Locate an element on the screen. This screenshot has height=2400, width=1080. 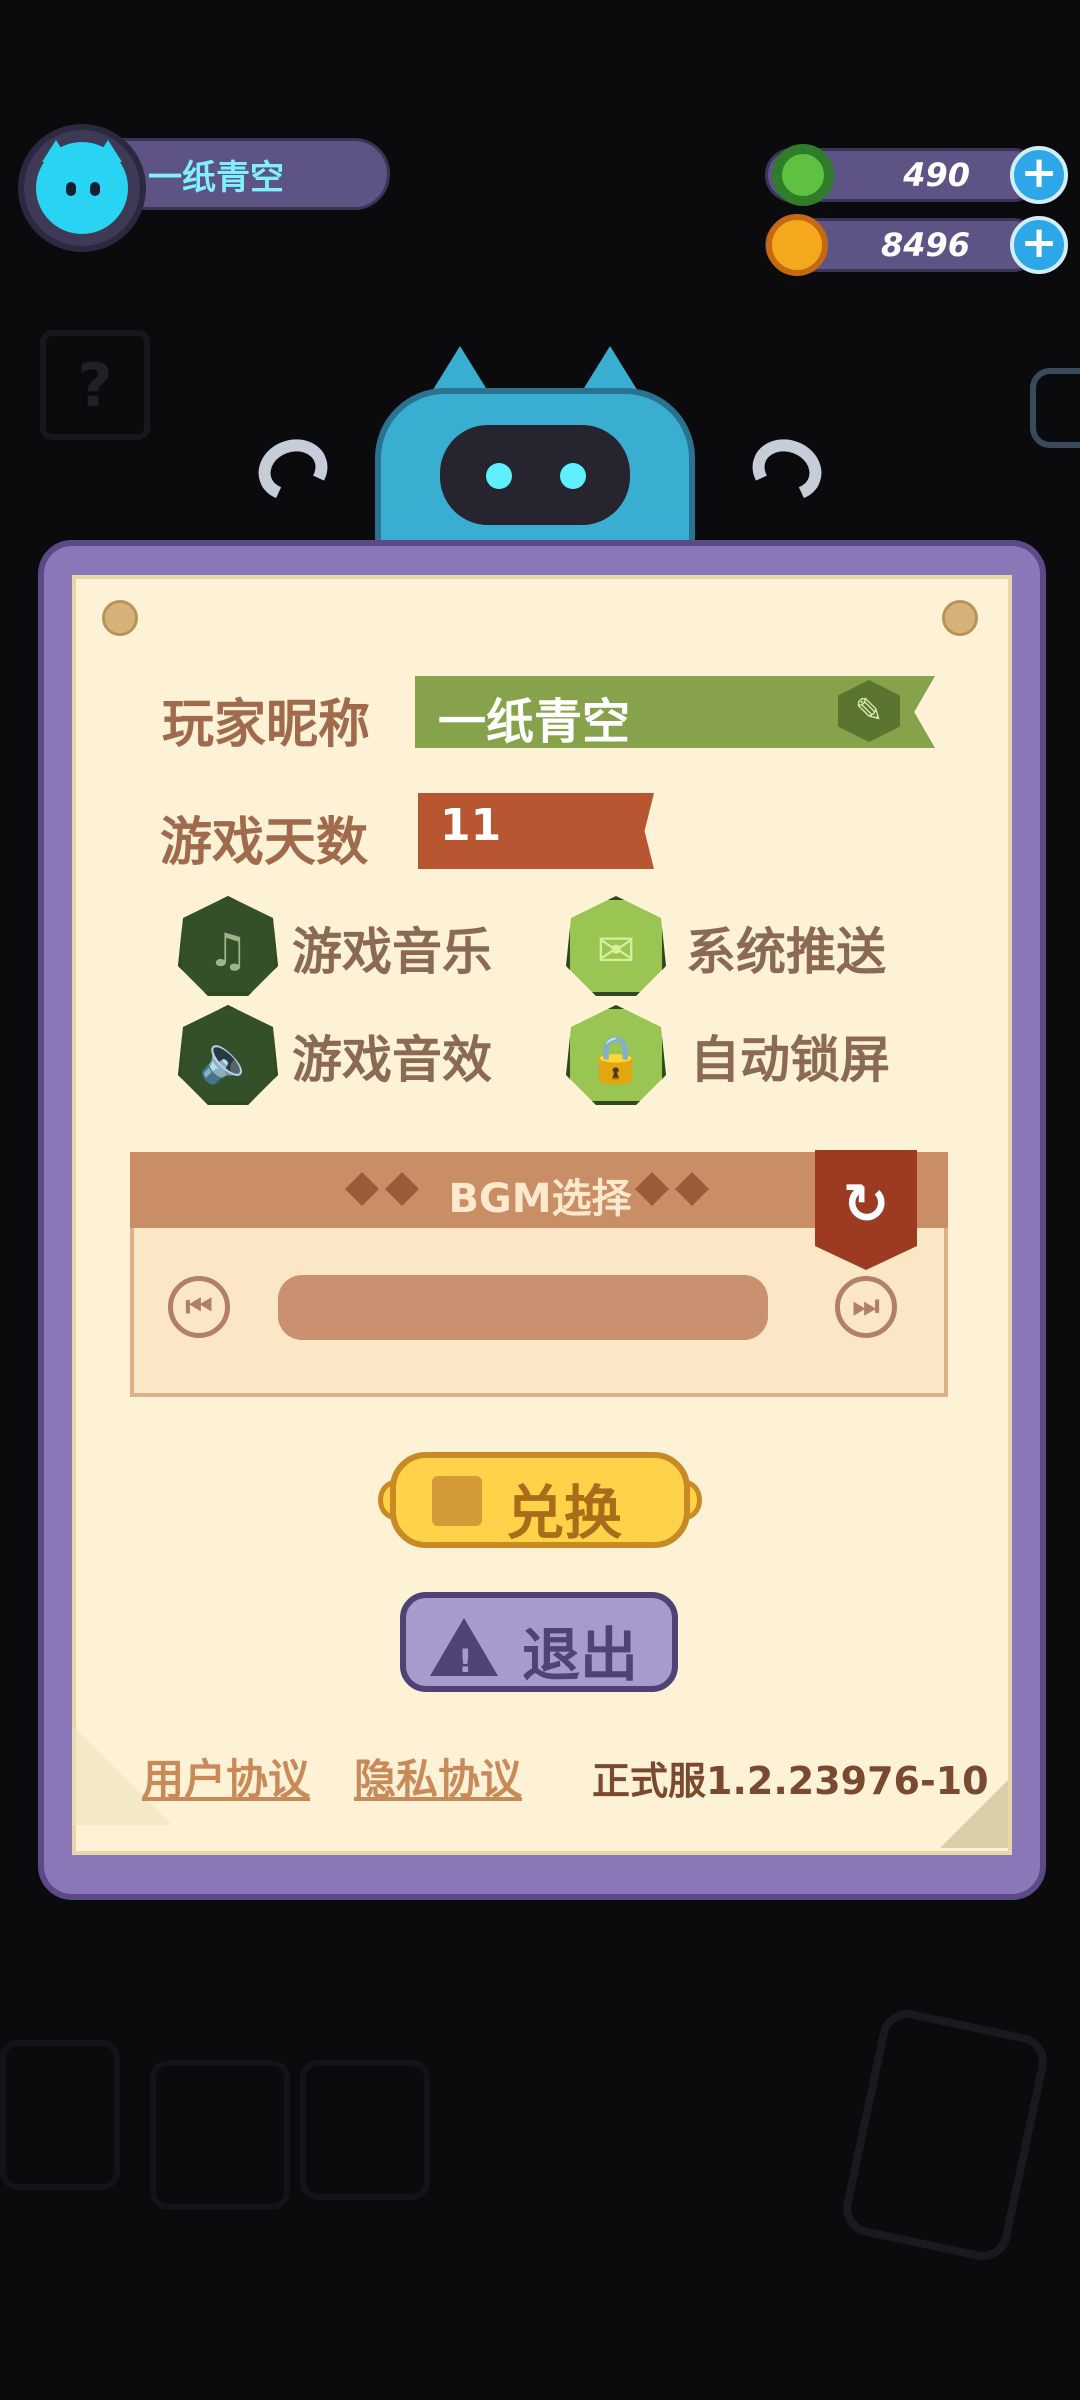
player-name: 一纸青空 is located at coordinates (216, 178).